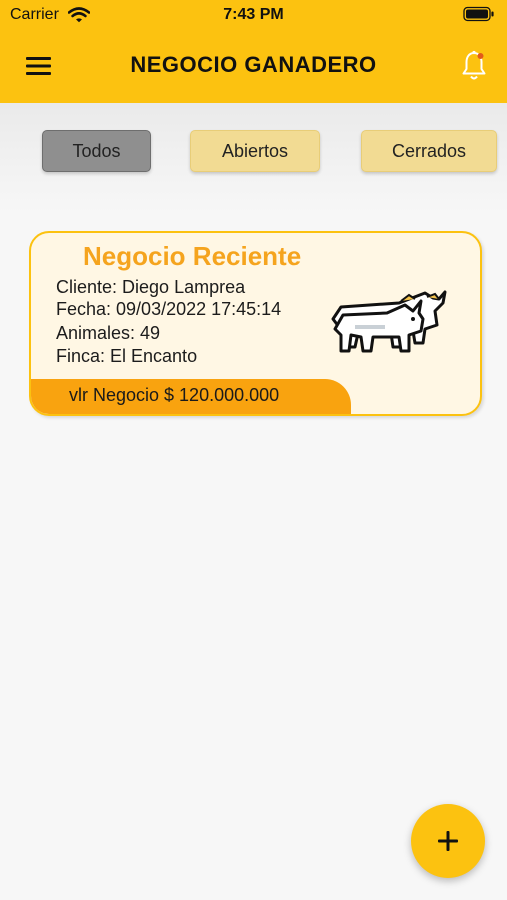 The image size is (507, 900). I want to click on deal-farm: Finca: El Encanto, so click(127, 356).